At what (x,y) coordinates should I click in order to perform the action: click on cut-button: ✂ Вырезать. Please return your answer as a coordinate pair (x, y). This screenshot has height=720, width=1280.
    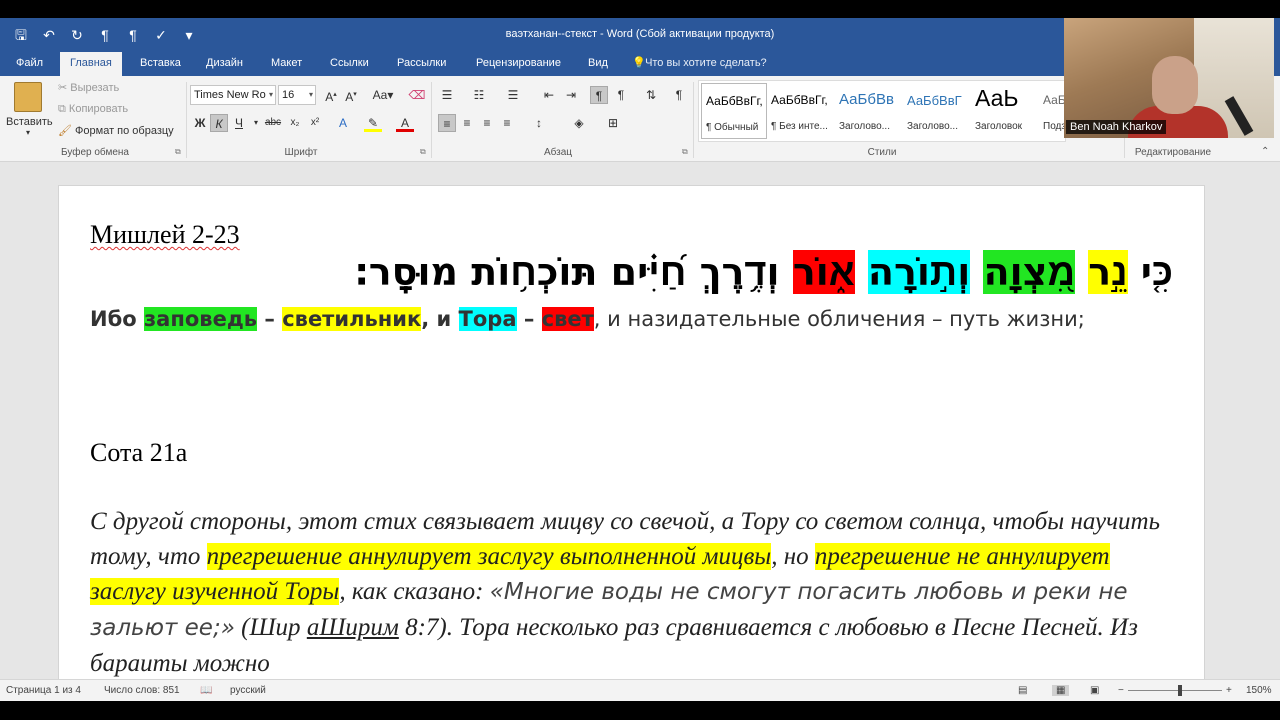
    Looking at the image, I should click on (88, 87).